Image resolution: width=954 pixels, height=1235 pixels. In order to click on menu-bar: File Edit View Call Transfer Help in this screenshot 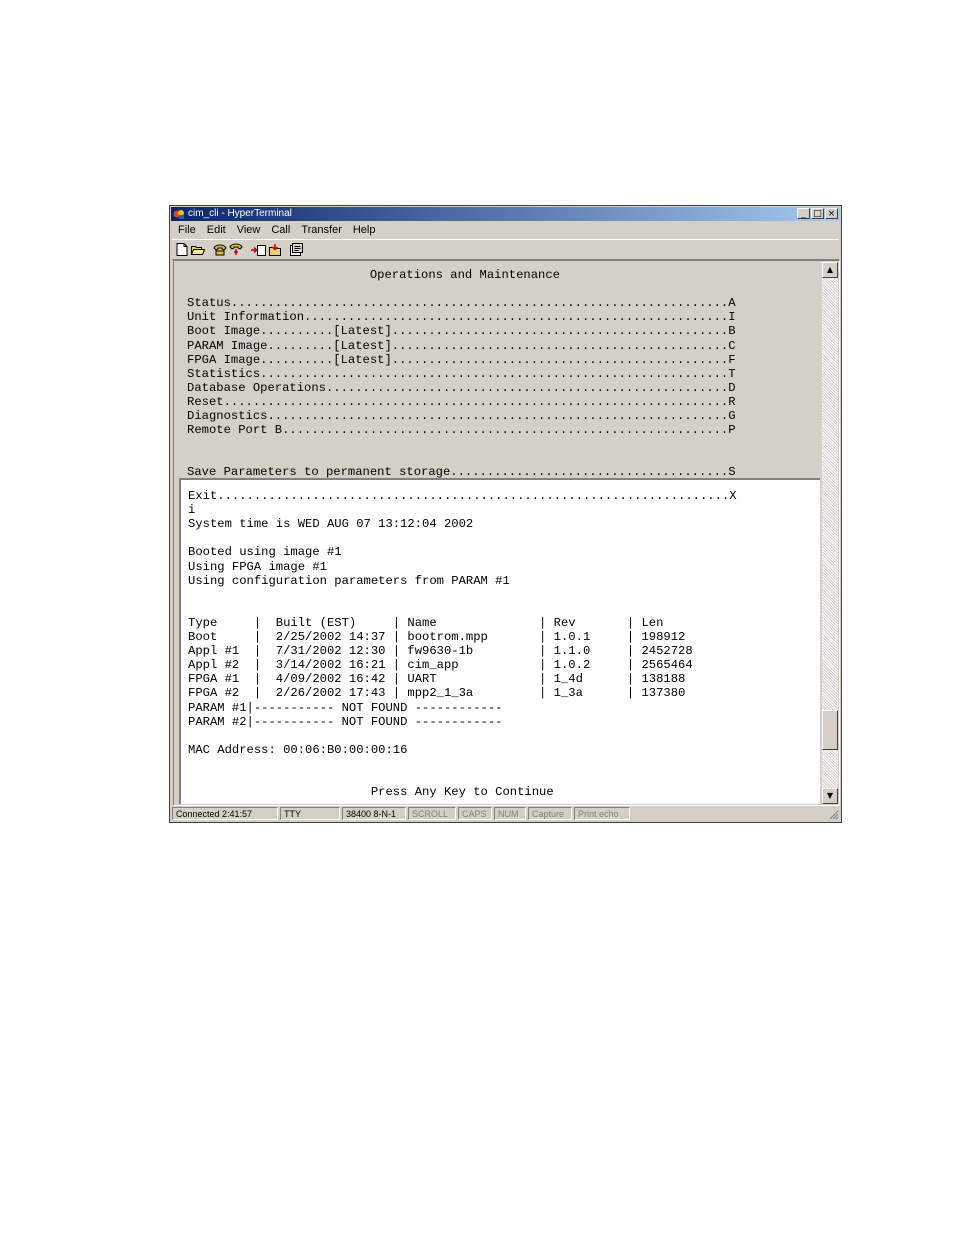, I will do `click(277, 230)`.